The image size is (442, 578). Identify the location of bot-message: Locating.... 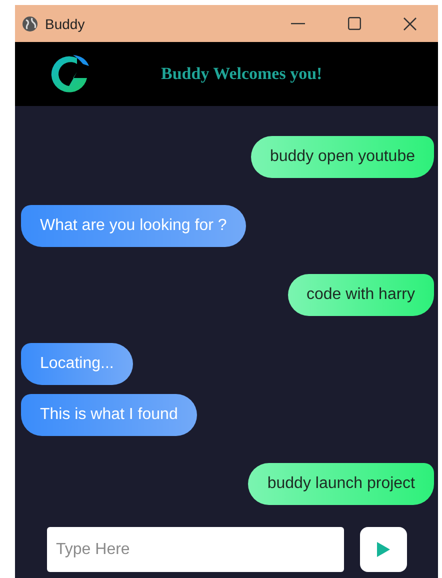
(77, 364).